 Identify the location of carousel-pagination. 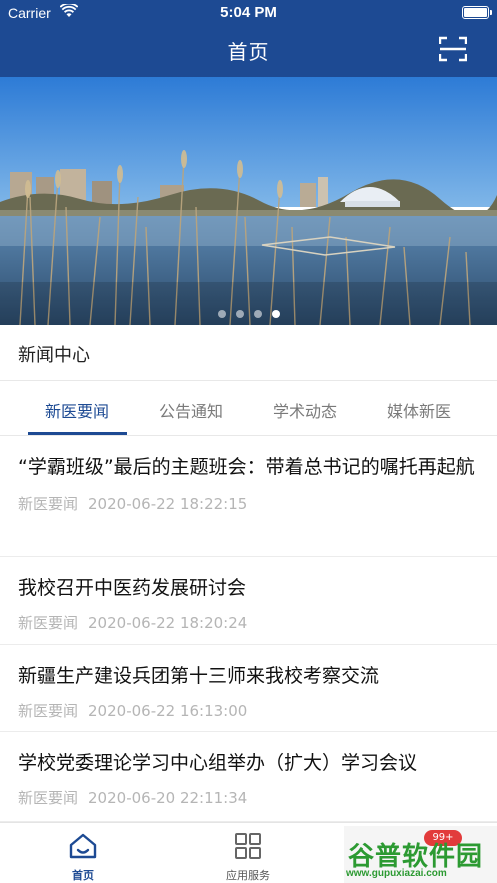
(248, 312).